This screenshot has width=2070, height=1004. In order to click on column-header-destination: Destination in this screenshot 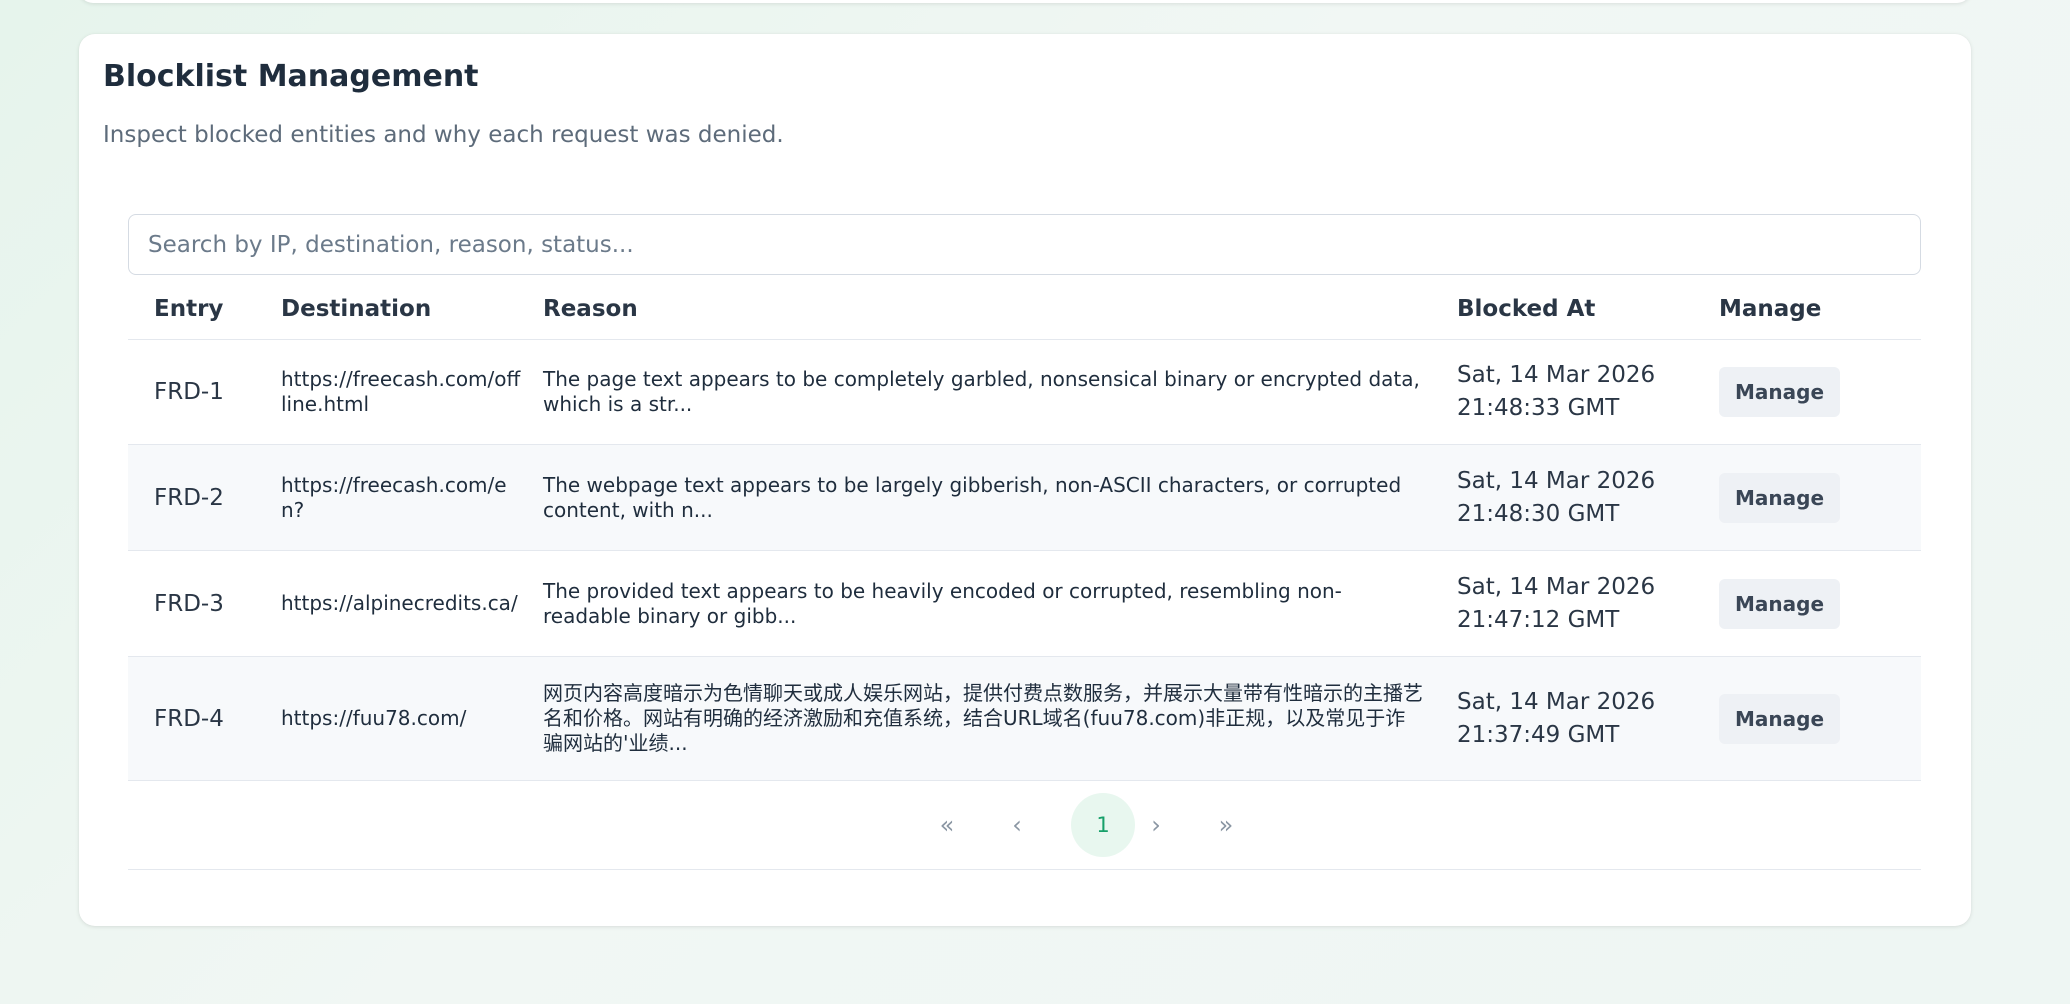, I will do `click(356, 309)`.